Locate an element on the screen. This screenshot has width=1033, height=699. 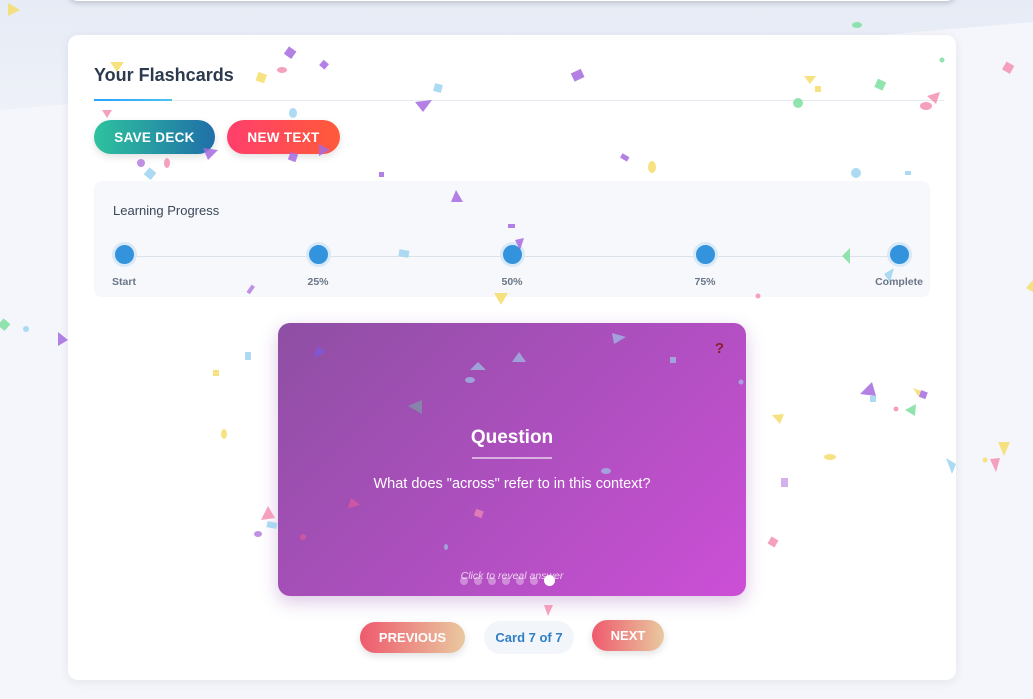
card-dot-active is located at coordinates (549, 580).